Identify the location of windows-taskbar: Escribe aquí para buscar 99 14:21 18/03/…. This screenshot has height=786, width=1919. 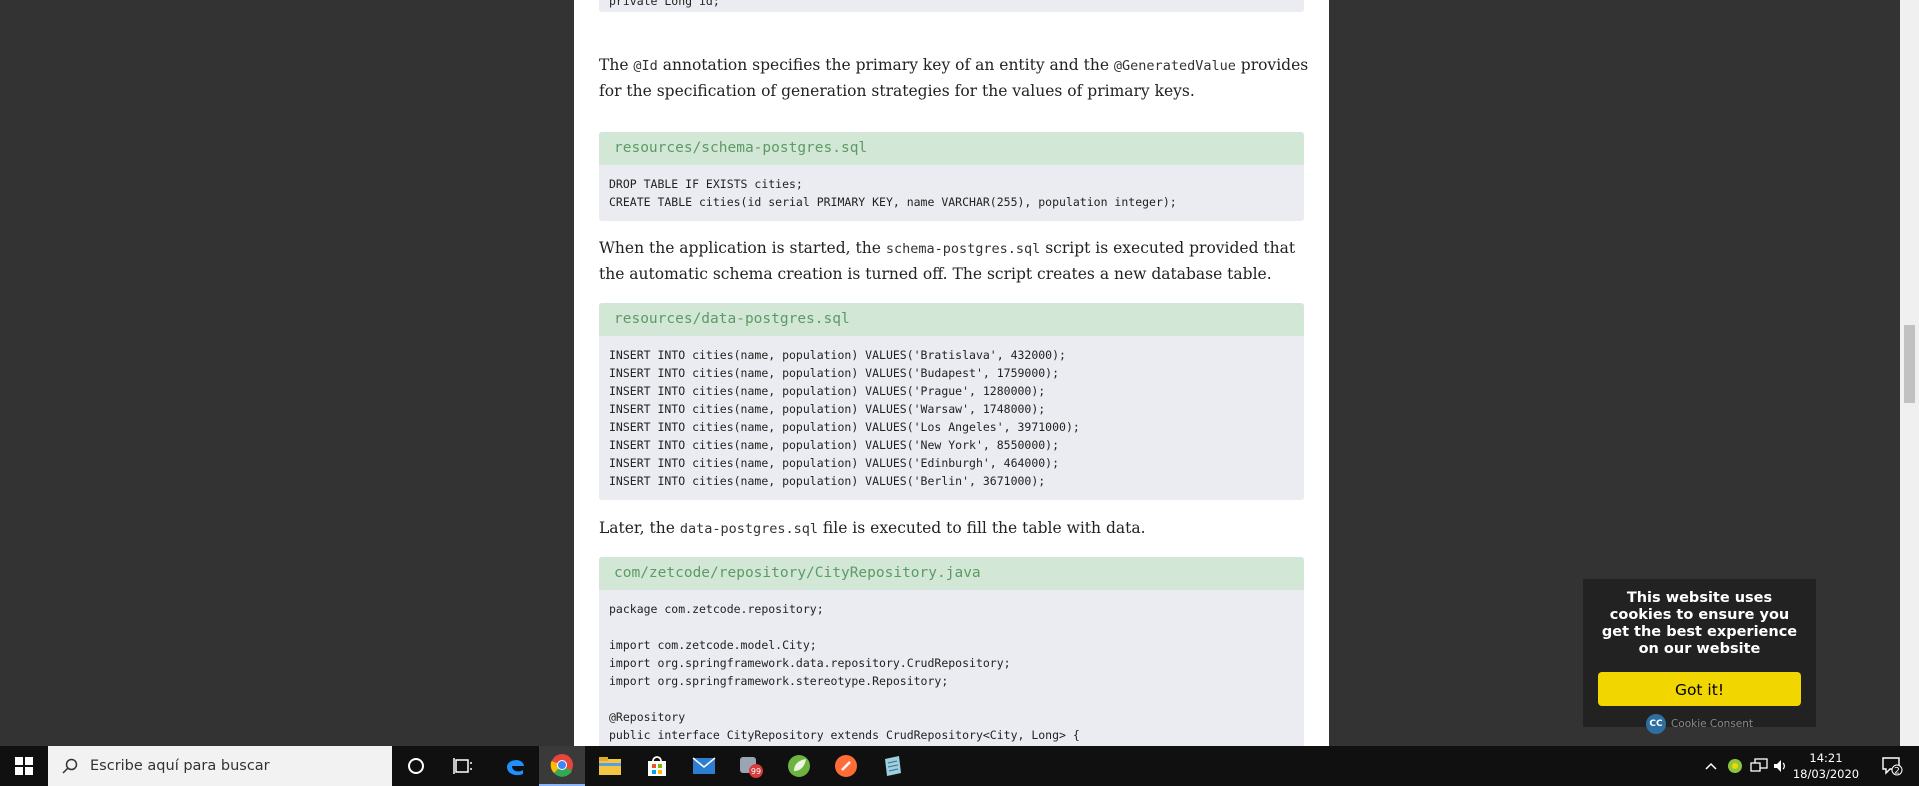
(959, 766).